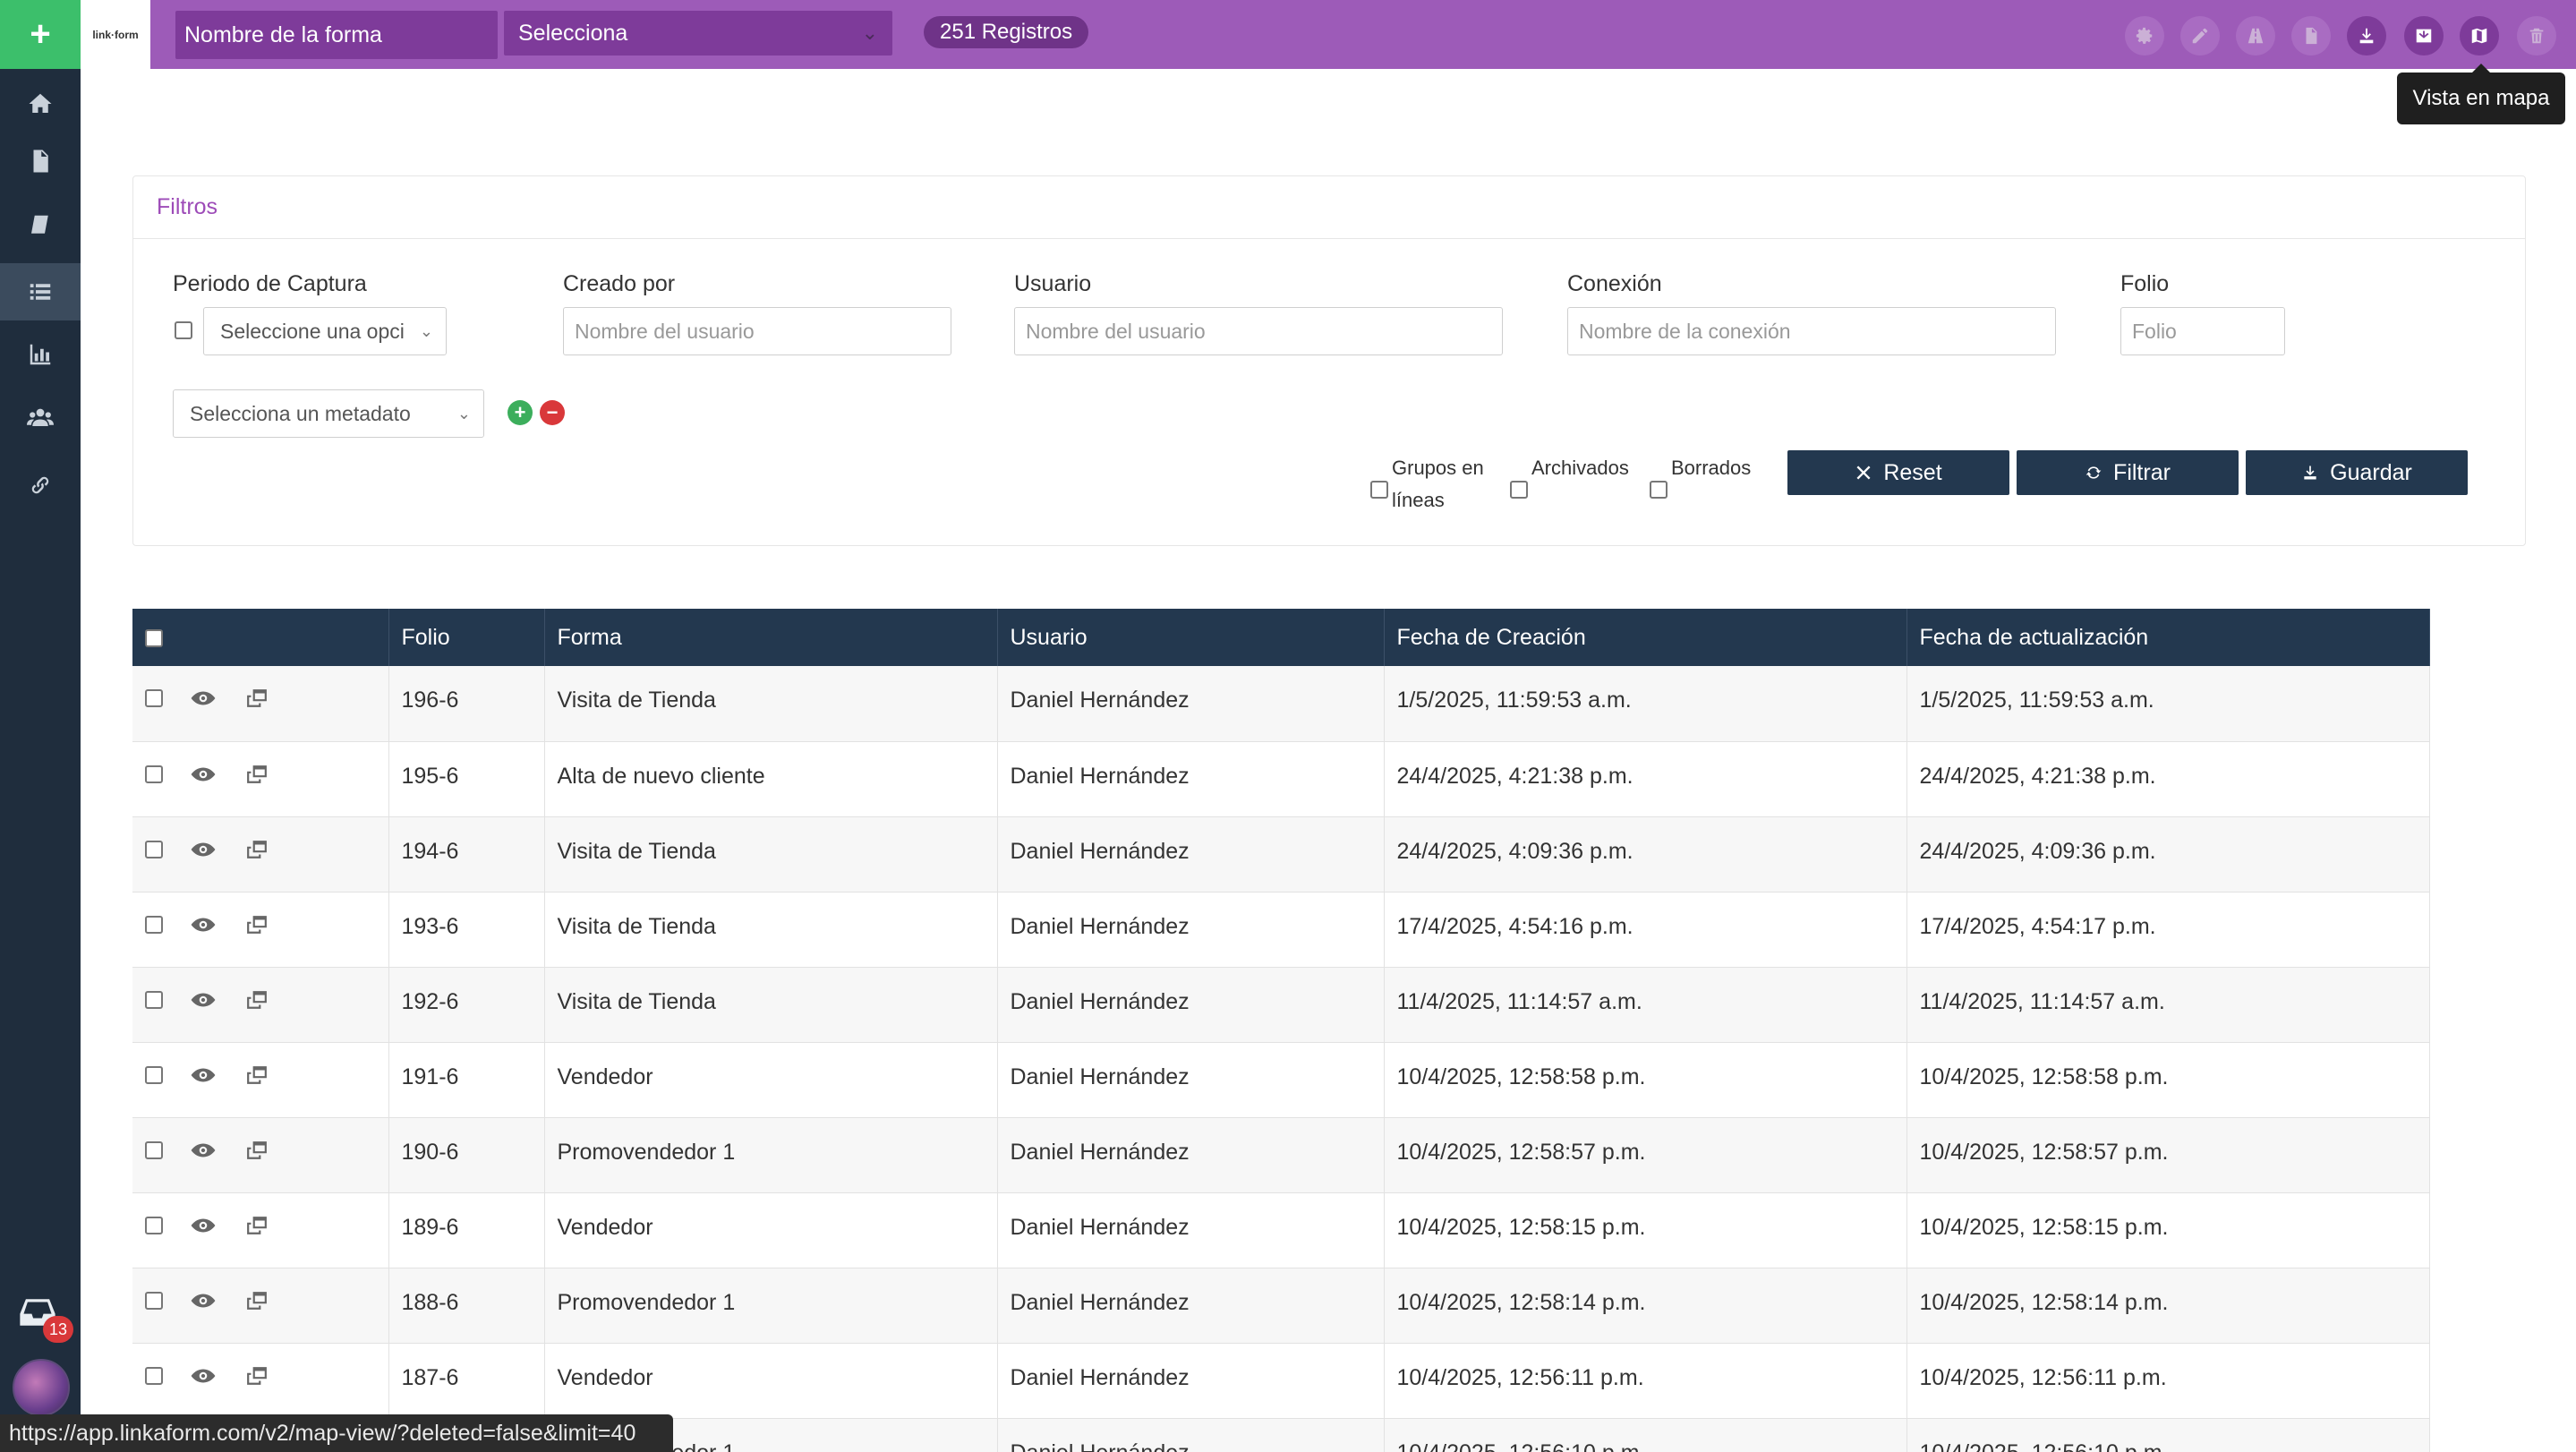 The height and width of the screenshot is (1452, 2576). What do you see at coordinates (2536, 36) in the screenshot?
I see `trash-icon` at bounding box center [2536, 36].